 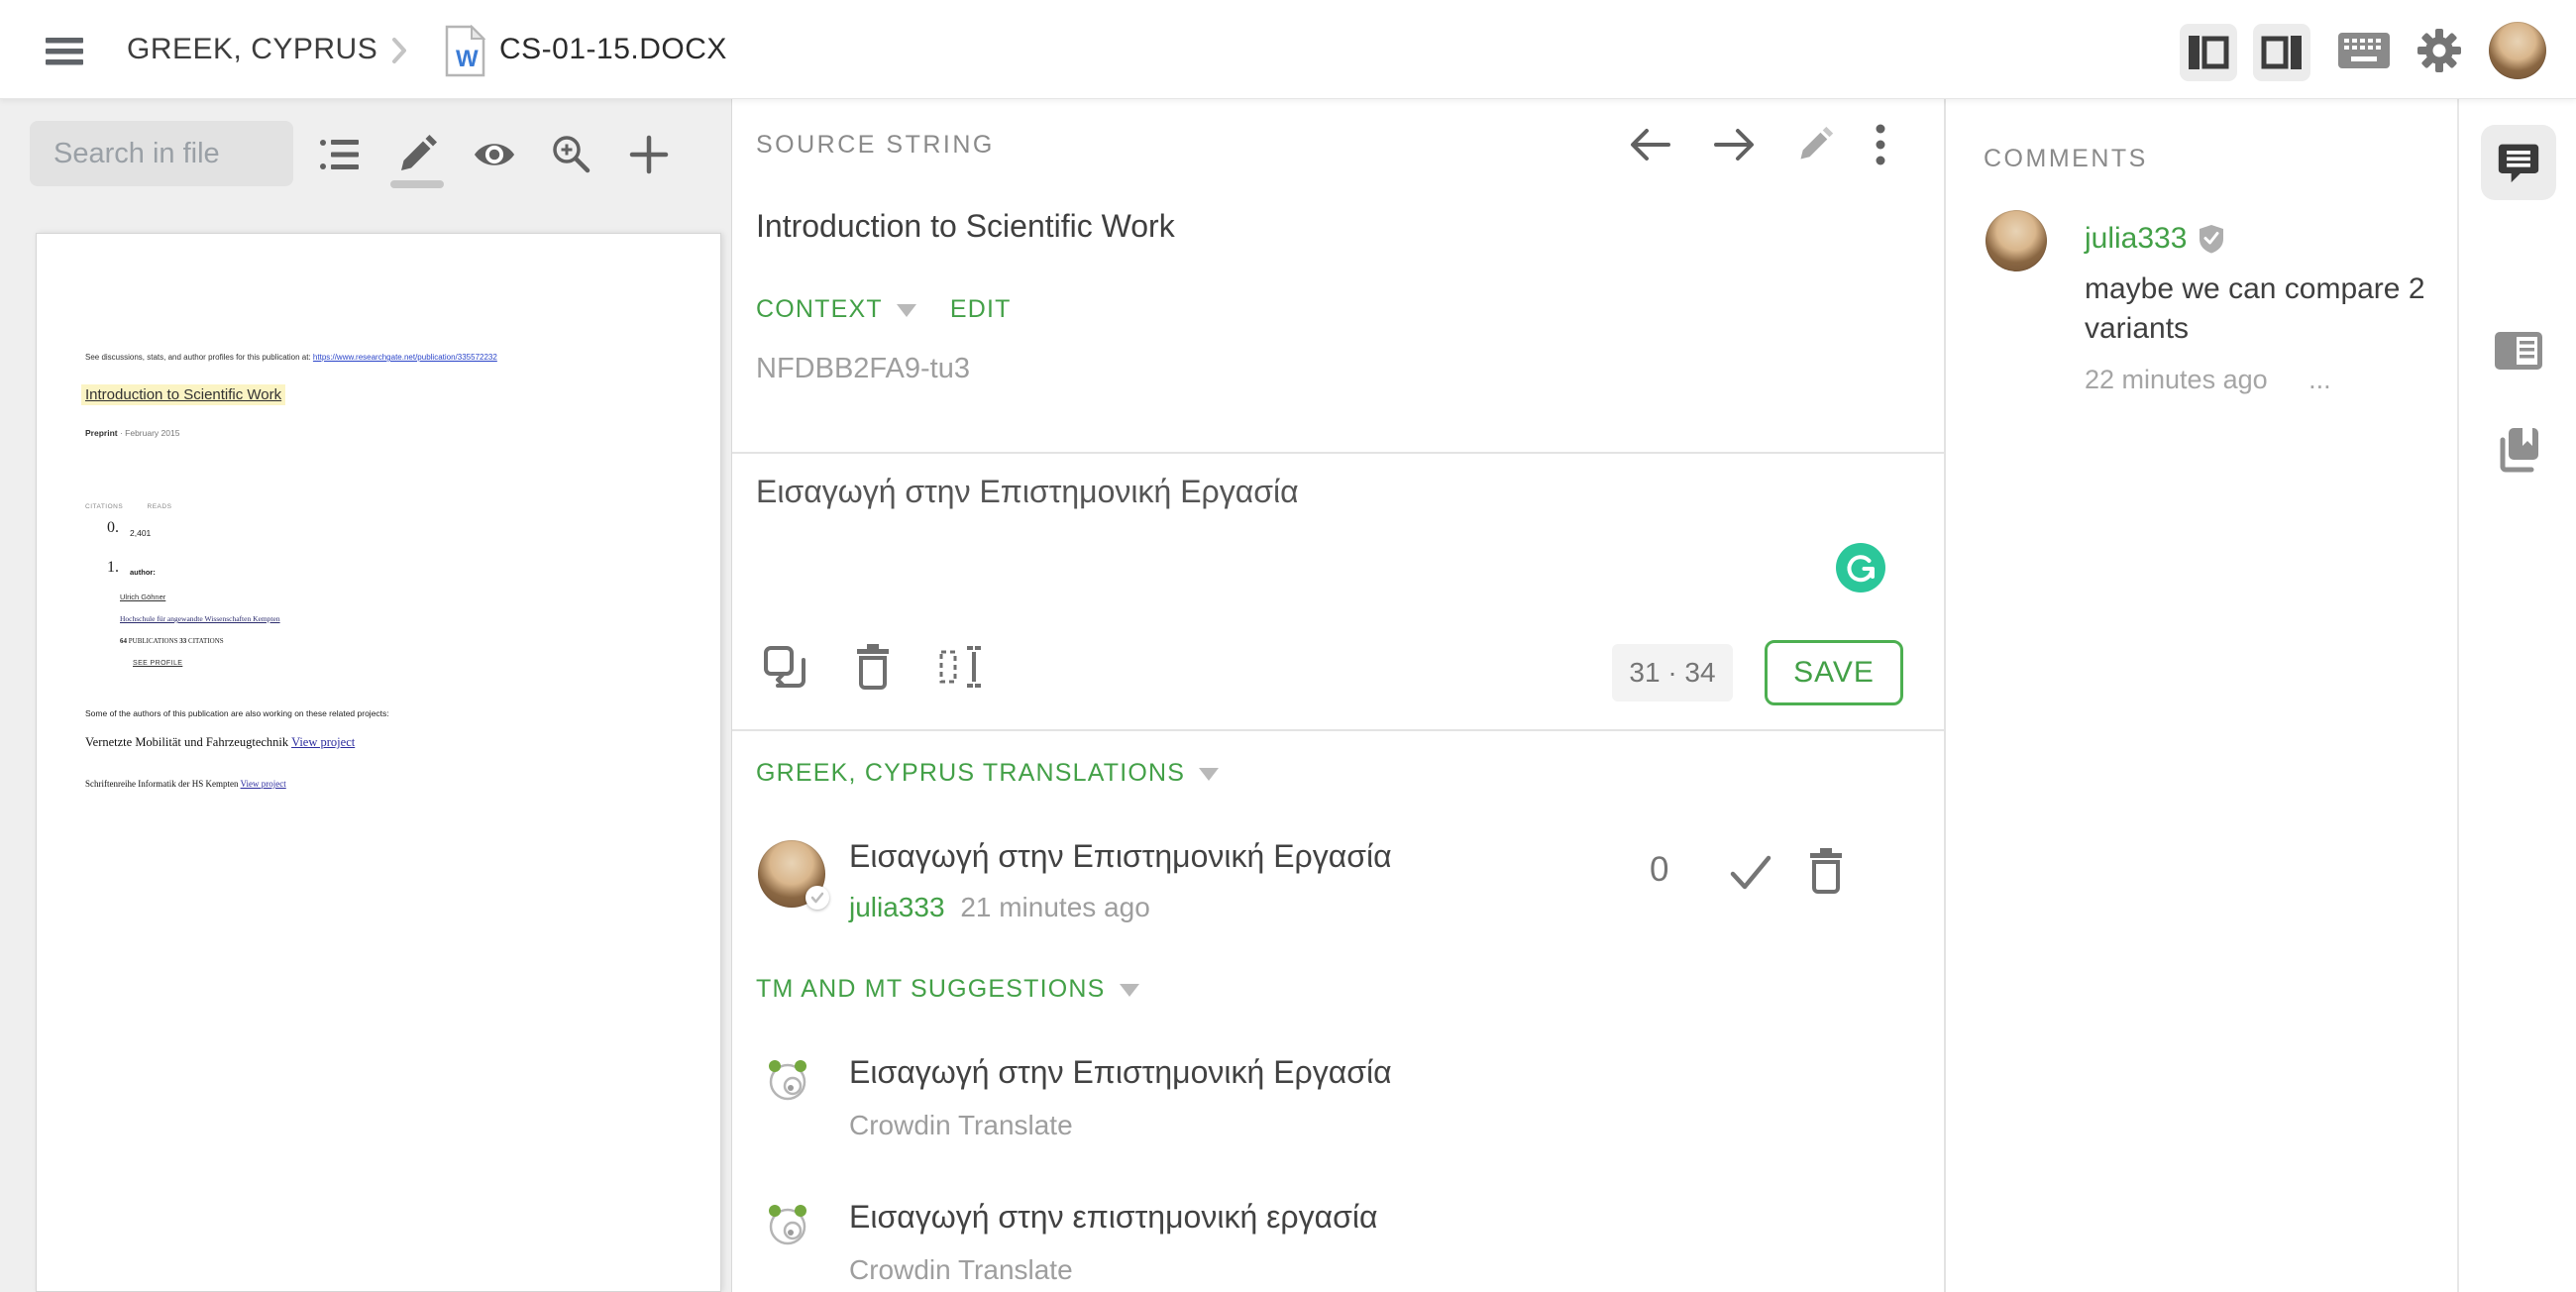 I want to click on doc-list-number-1: 1., so click(x=113, y=567).